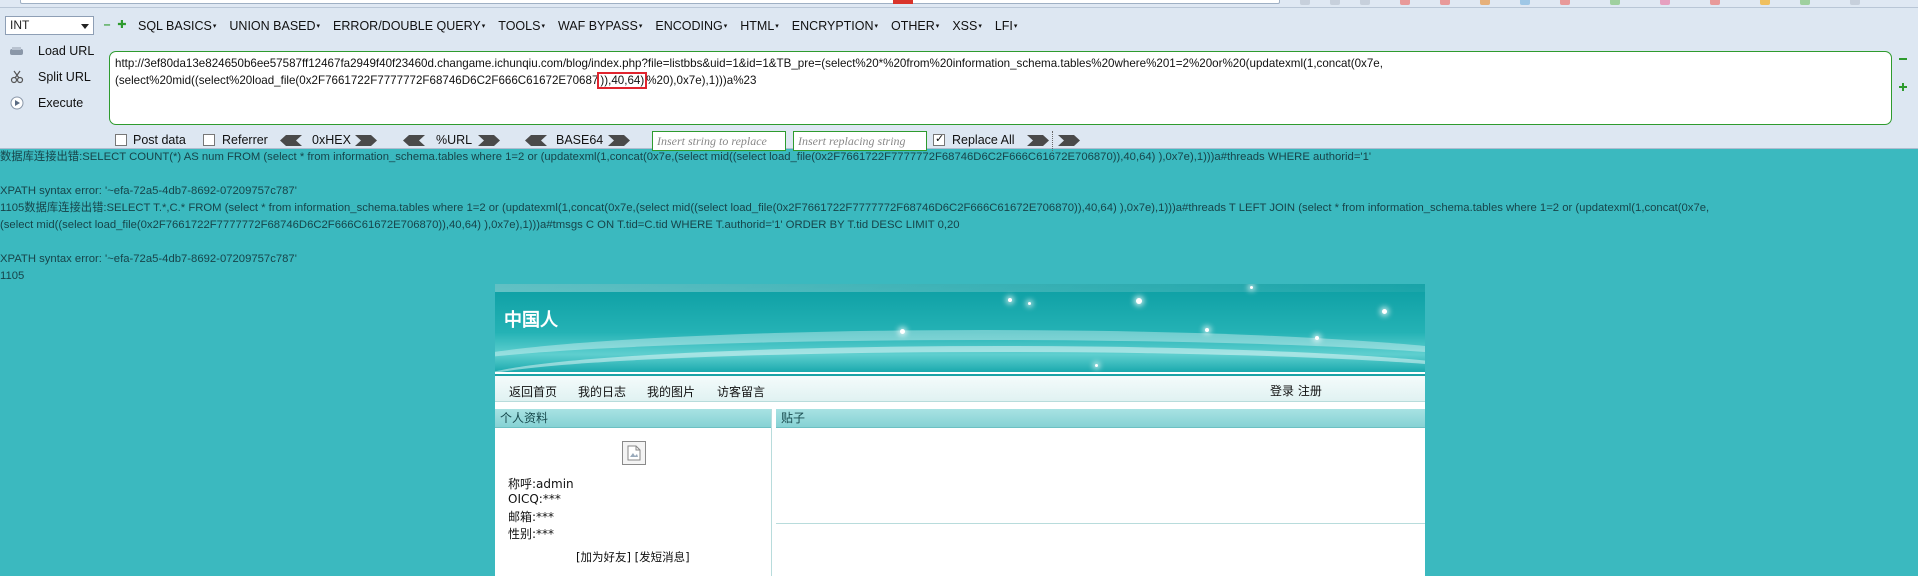 Image resolution: width=1918 pixels, height=576 pixels. Describe the element at coordinates (965, 26) in the screenshot. I see `menu-label: XSS` at that location.